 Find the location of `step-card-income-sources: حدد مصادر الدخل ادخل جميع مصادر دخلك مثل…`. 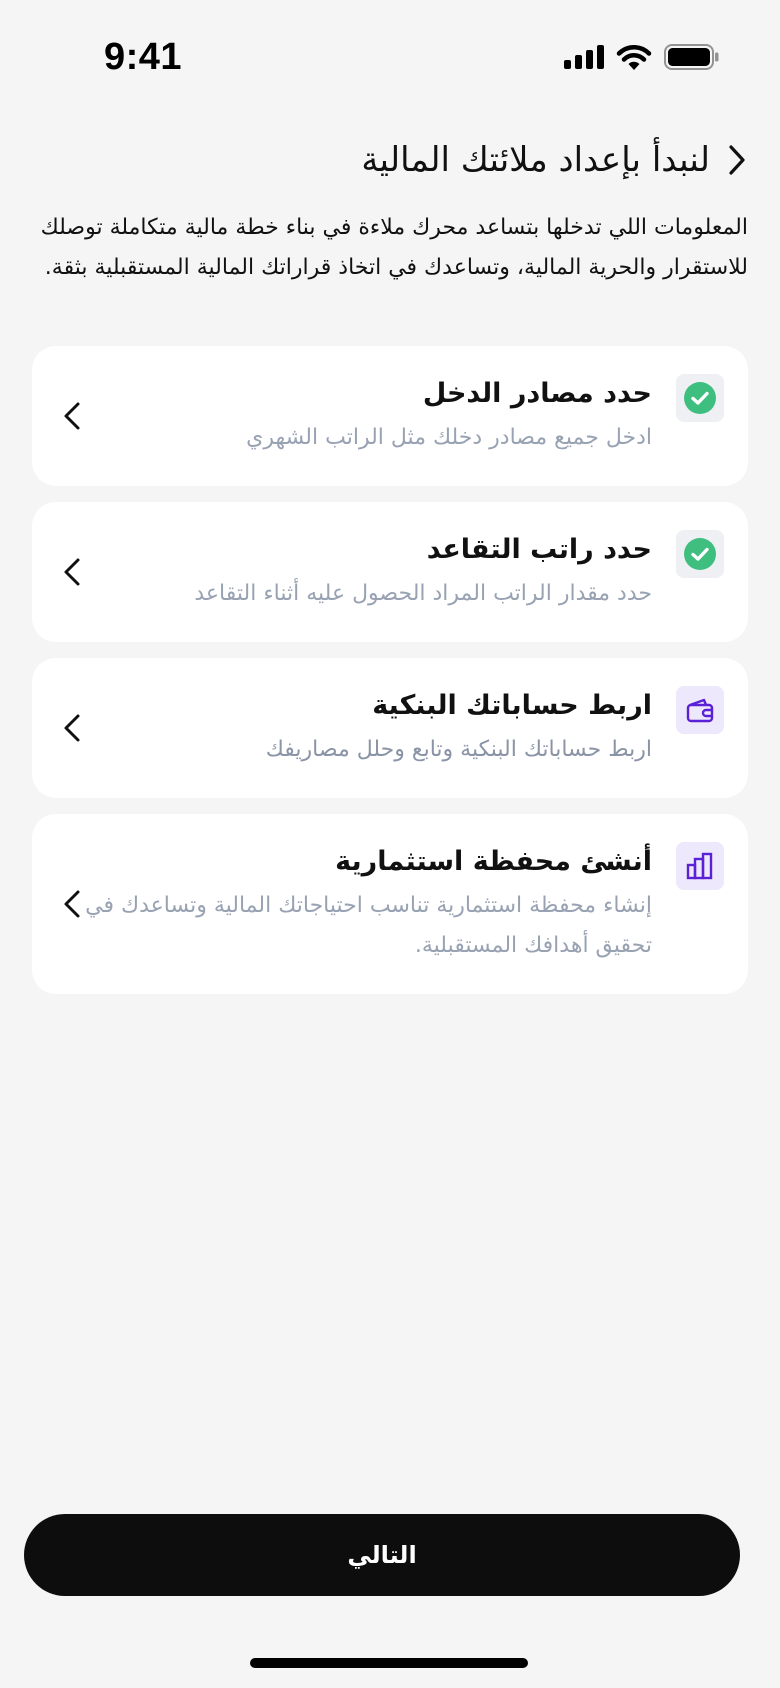

step-card-income-sources: حدد مصادر الدخل ادخل جميع مصادر دخلك مثل… is located at coordinates (390, 416).